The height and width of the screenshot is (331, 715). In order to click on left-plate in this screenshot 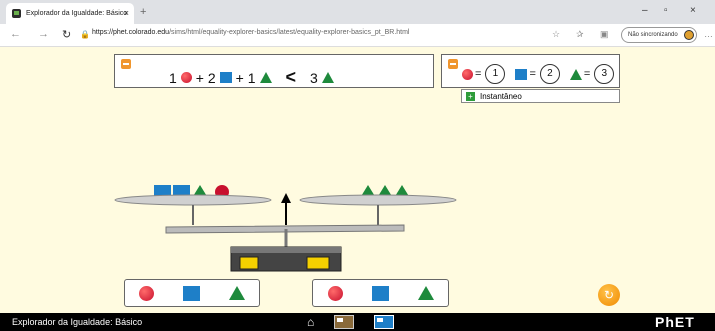, I will do `click(193, 200)`.